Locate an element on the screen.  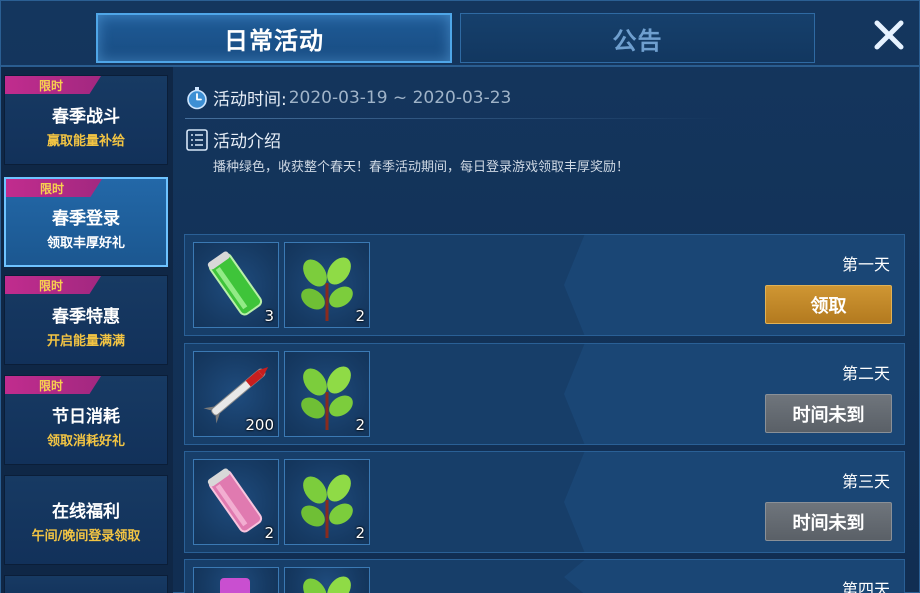
close-button is located at coordinates (889, 35).